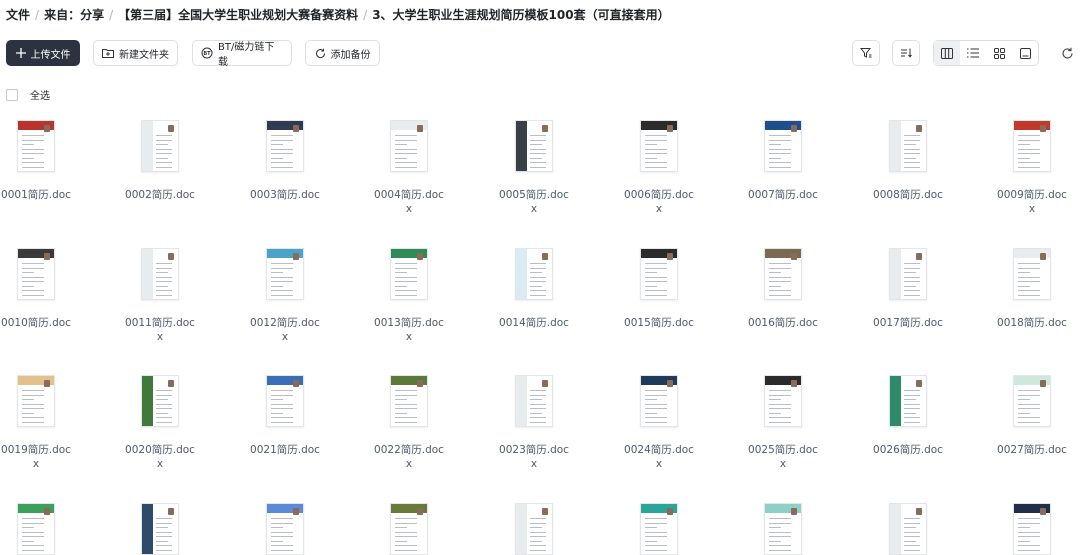 The width and height of the screenshot is (1080, 555). I want to click on new-folder-button: 新建文件夹, so click(135, 53).